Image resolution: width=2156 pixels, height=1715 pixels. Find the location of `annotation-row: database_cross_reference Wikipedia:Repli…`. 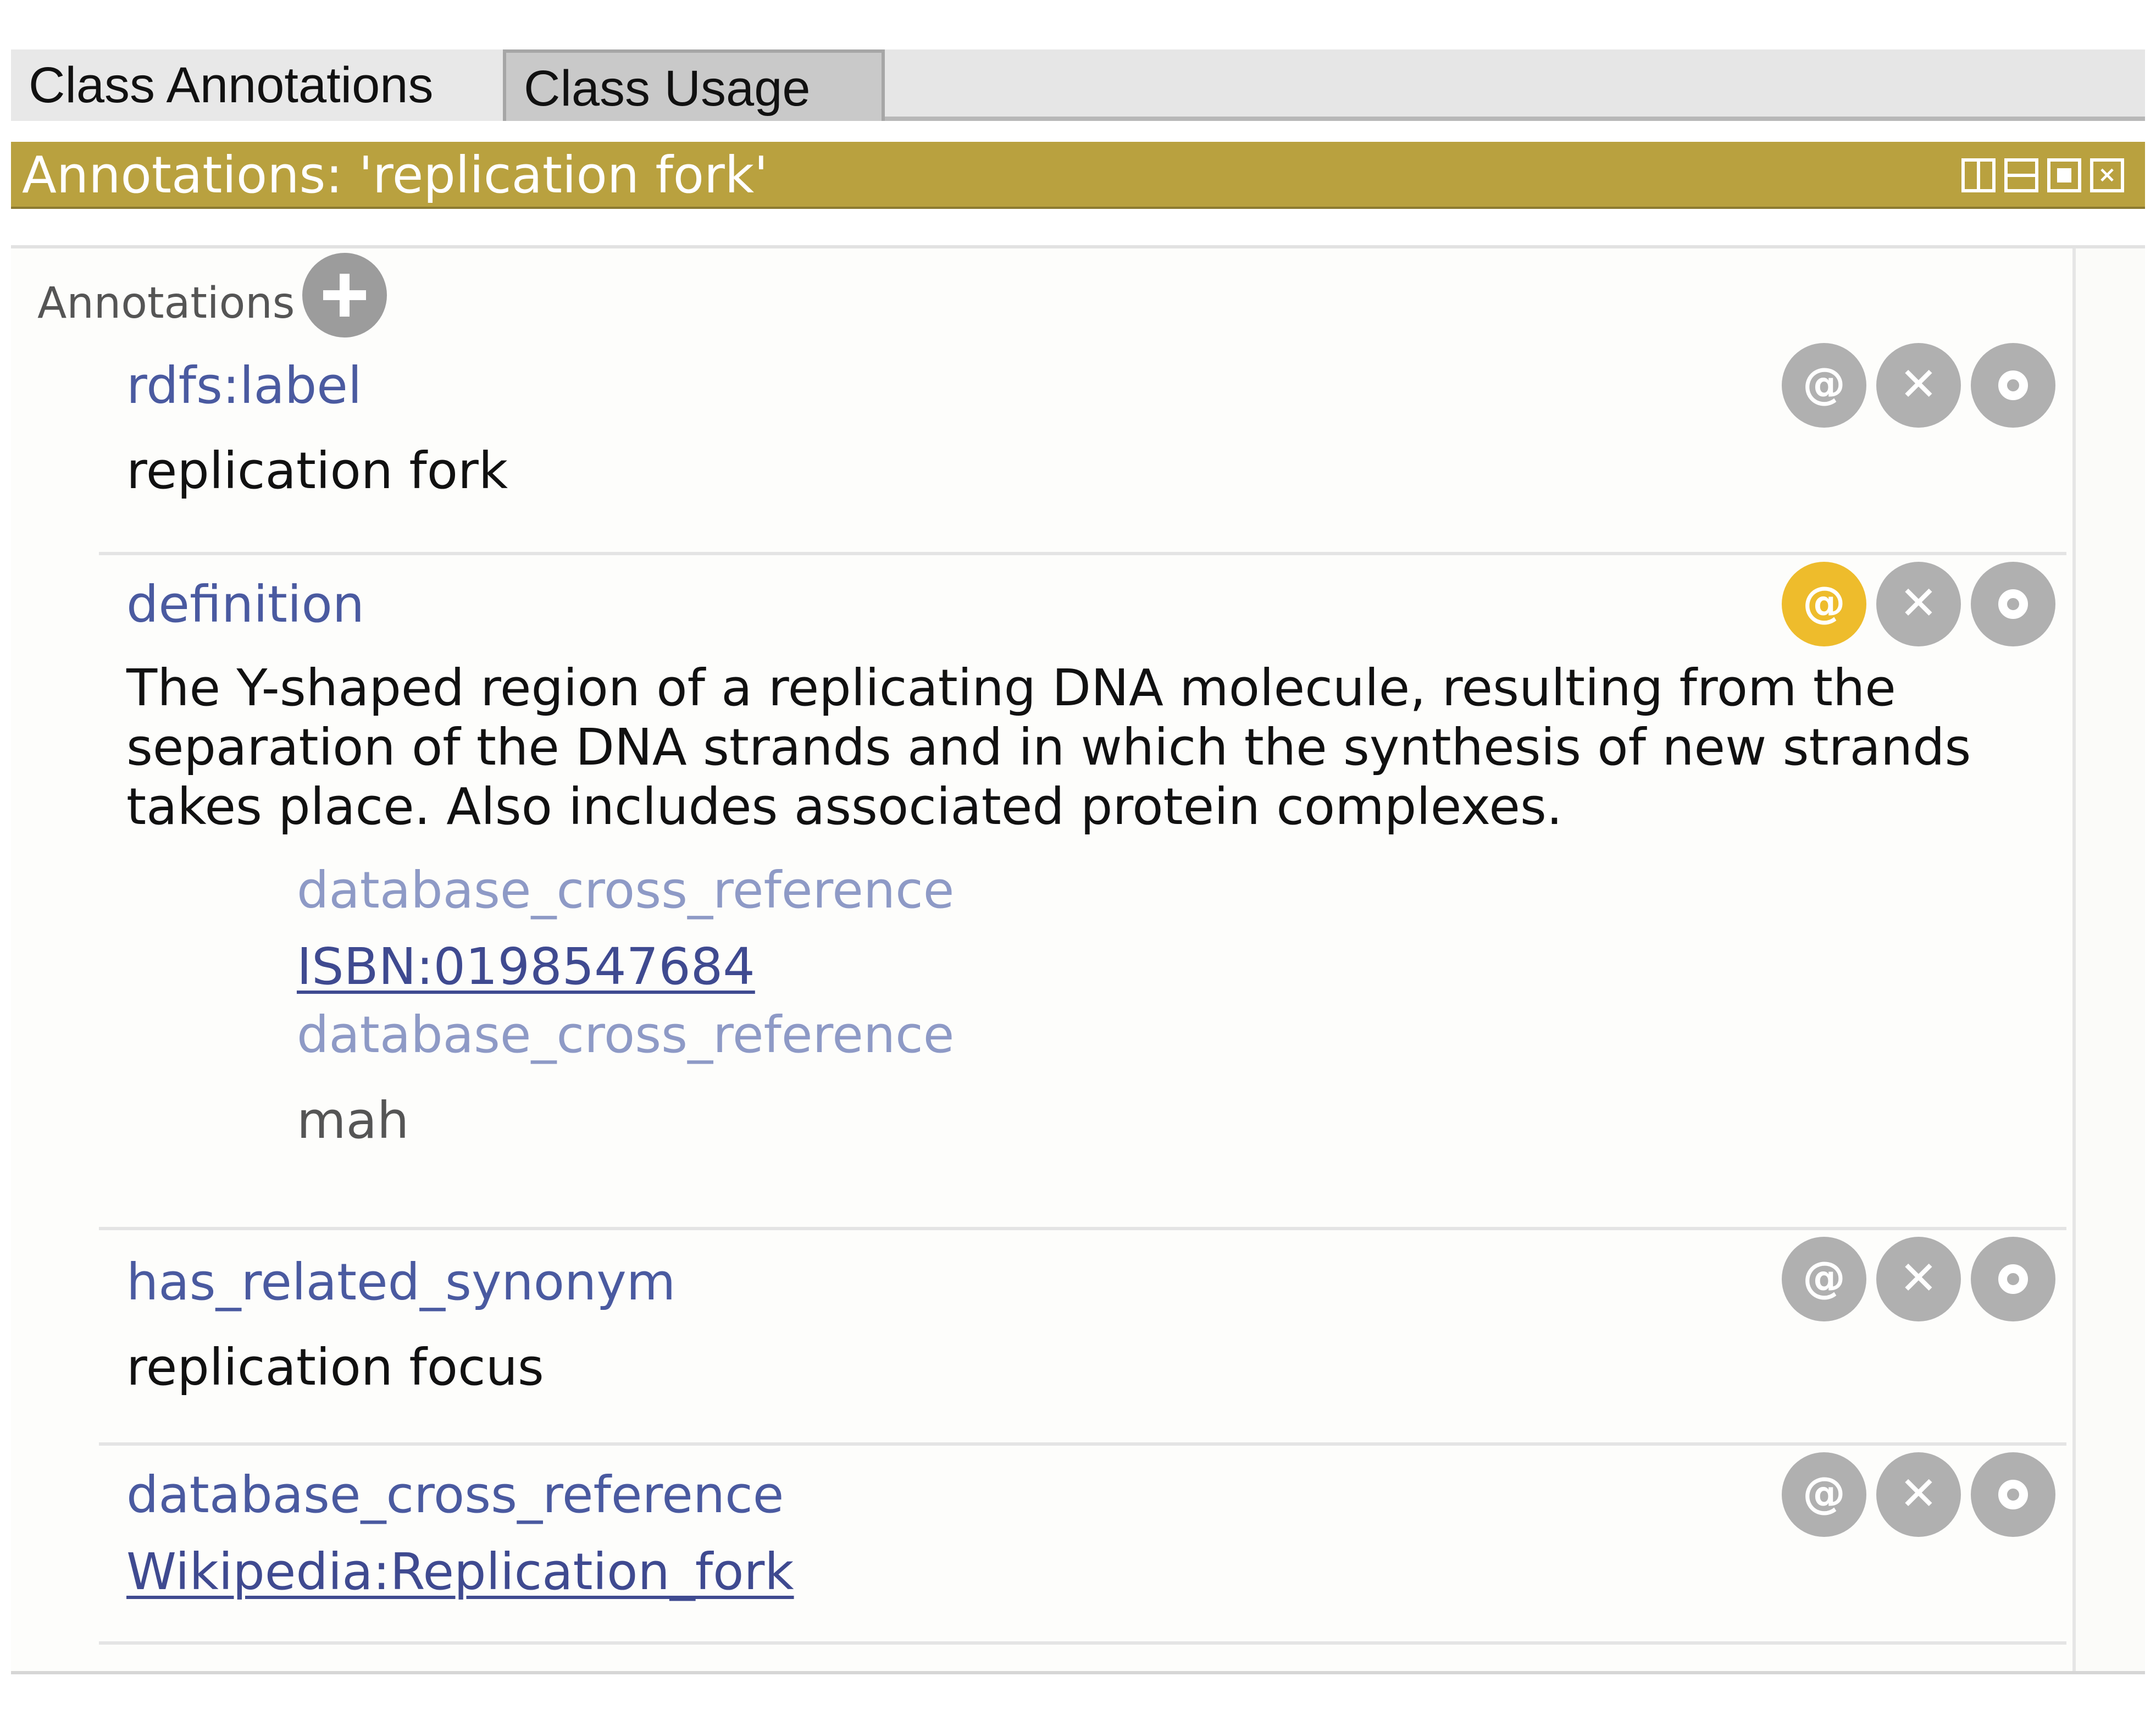

annotation-row: database_cross_reference Wikipedia:Repli… is located at coordinates (1082, 1545).